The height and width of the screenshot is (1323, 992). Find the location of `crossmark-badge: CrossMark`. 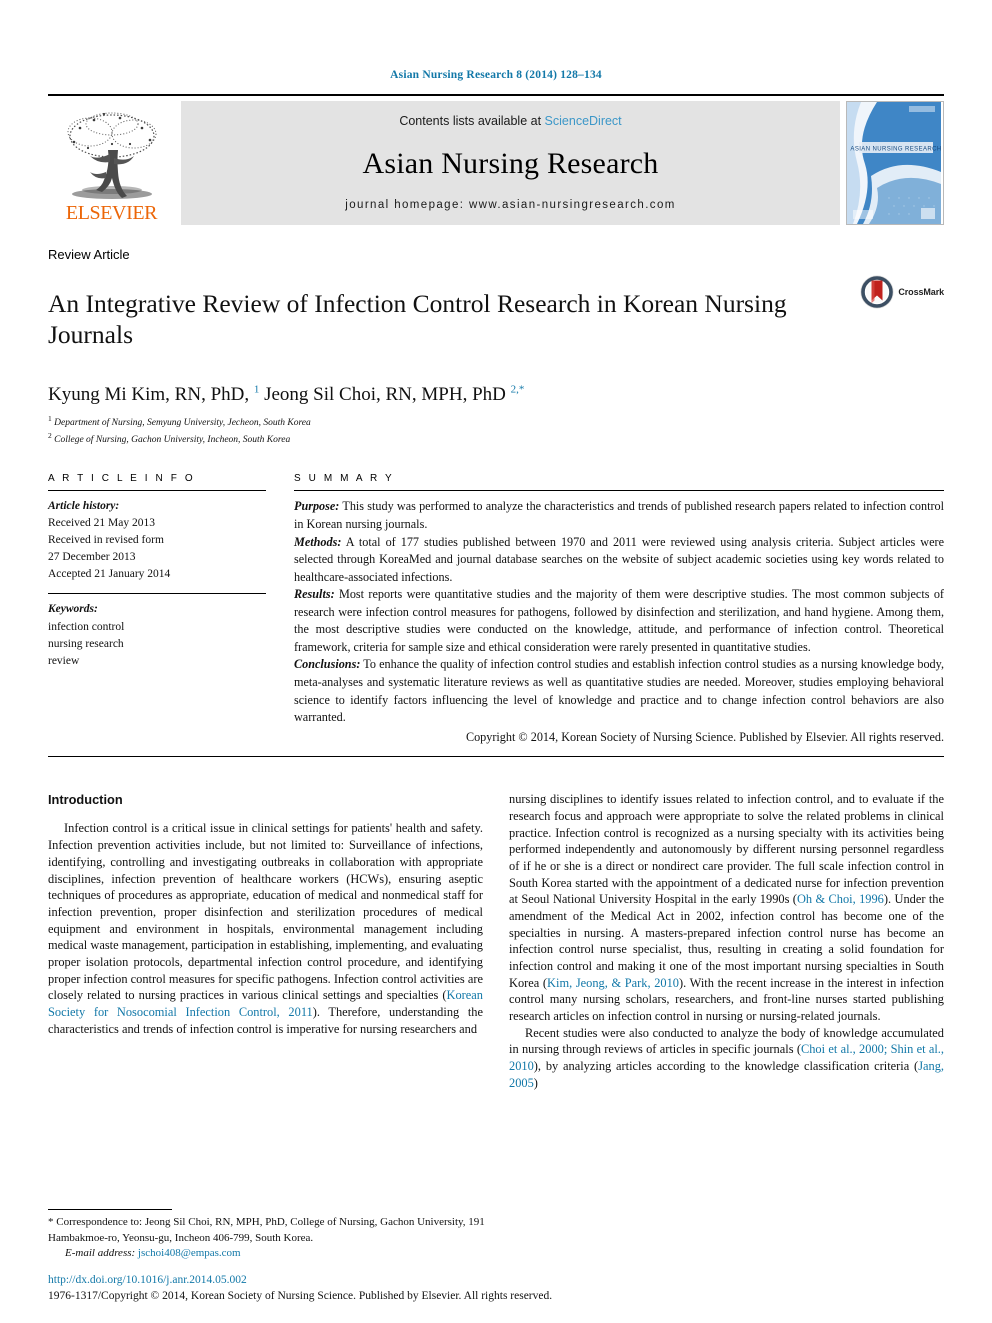

crossmark-badge: CrossMark is located at coordinates (902, 292).